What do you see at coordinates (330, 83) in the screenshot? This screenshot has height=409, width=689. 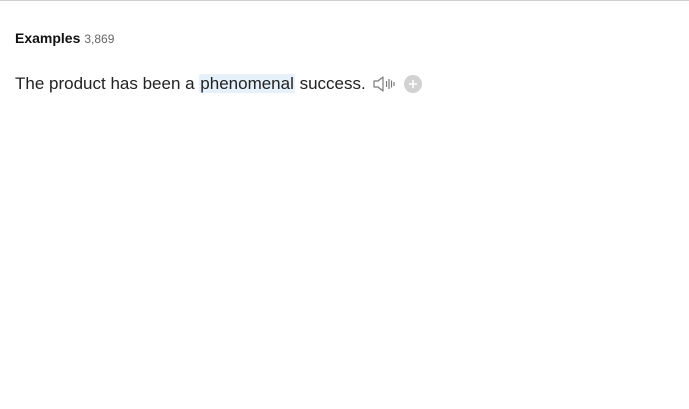 I see `example-text-after: success.` at bounding box center [330, 83].